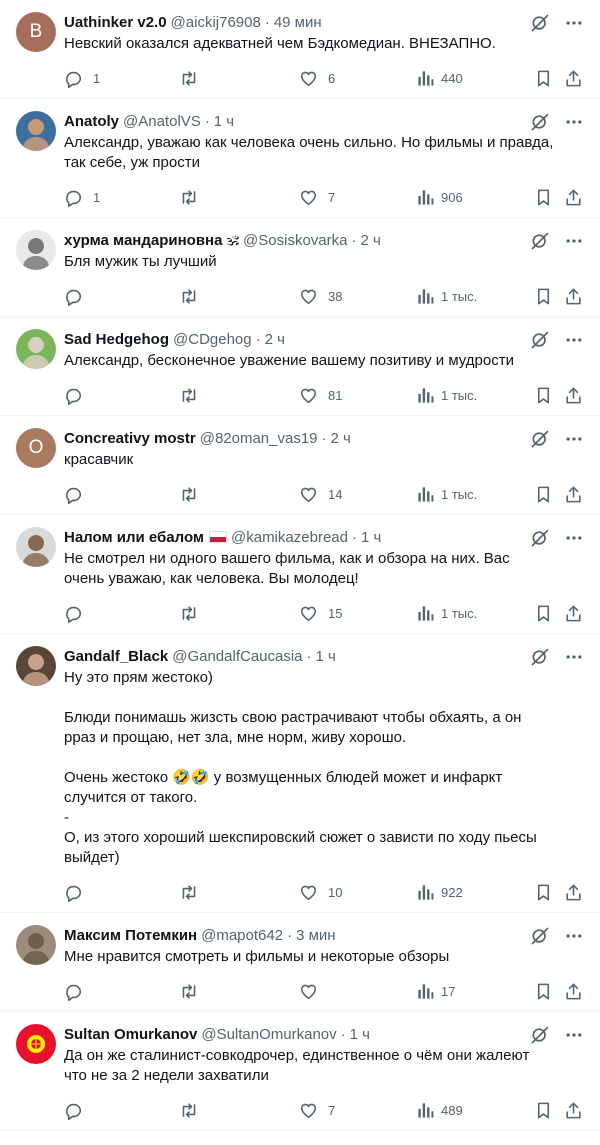 The width and height of the screenshot is (600, 1145). I want to click on timestamp: 3 мин, so click(316, 935).